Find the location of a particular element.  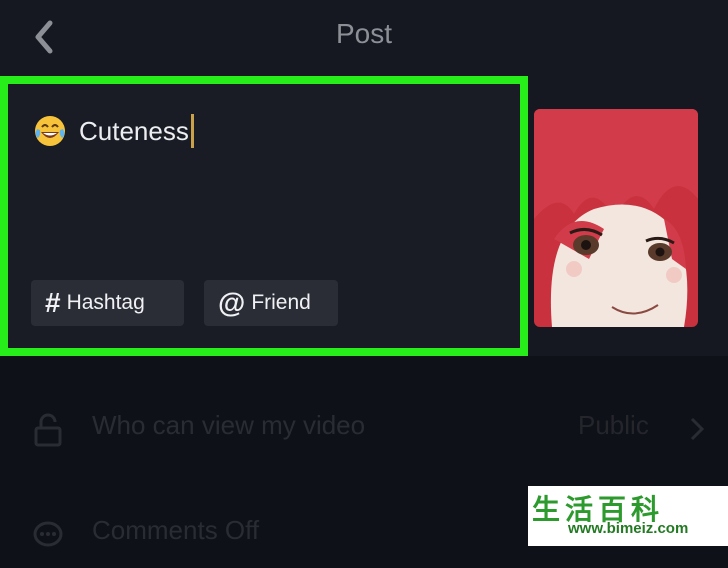

friend-label: Friend is located at coordinates (281, 302).